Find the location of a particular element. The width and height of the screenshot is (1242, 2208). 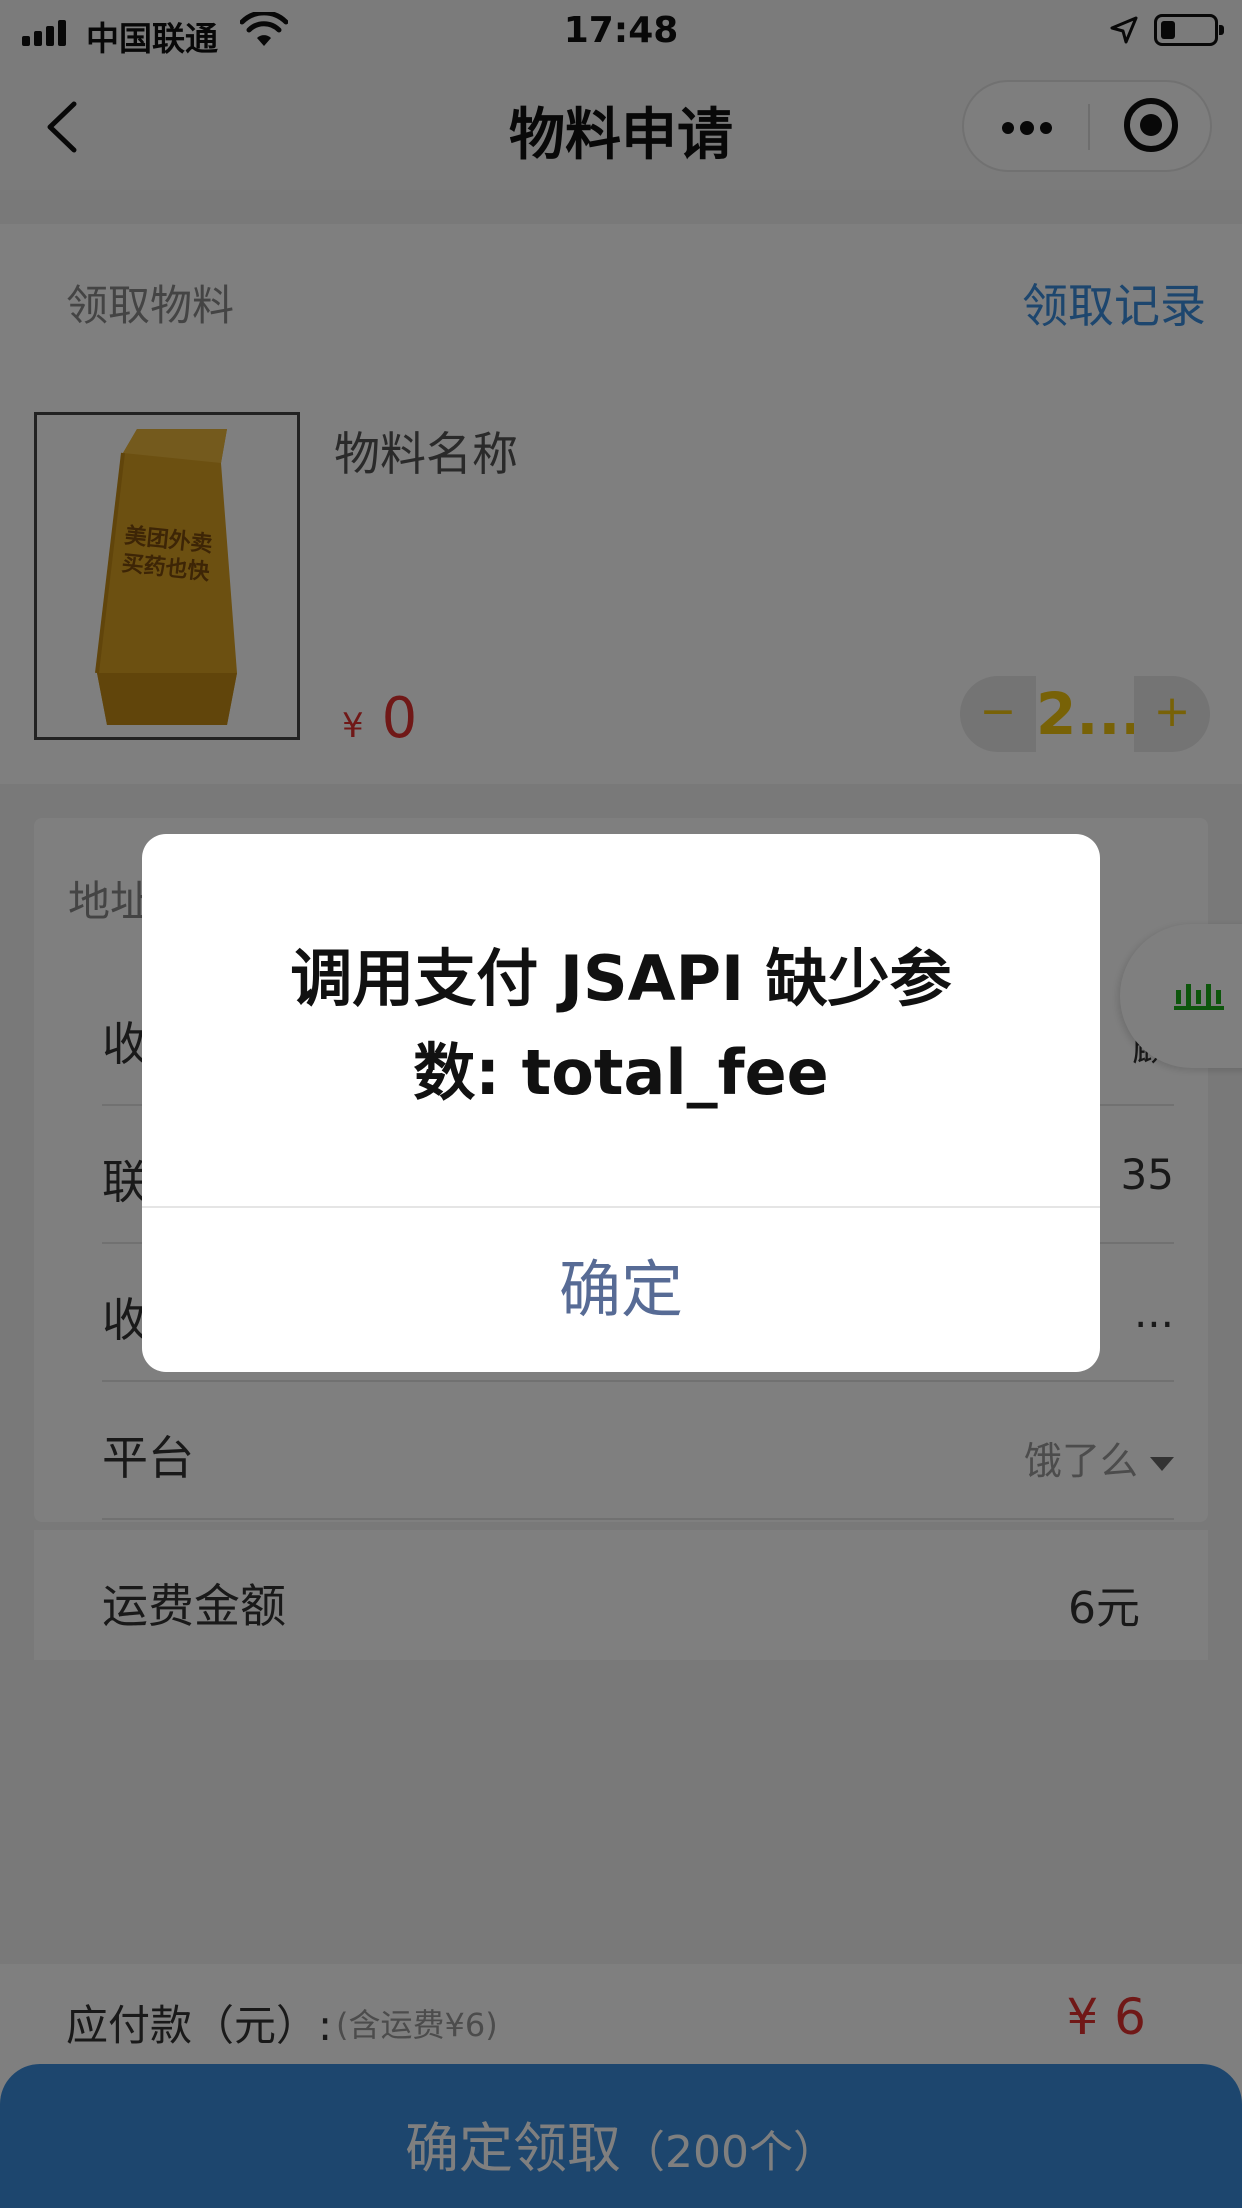

dialog-message-line1: 调用支付 JSAPI 缺少参 is located at coordinates (621, 978).